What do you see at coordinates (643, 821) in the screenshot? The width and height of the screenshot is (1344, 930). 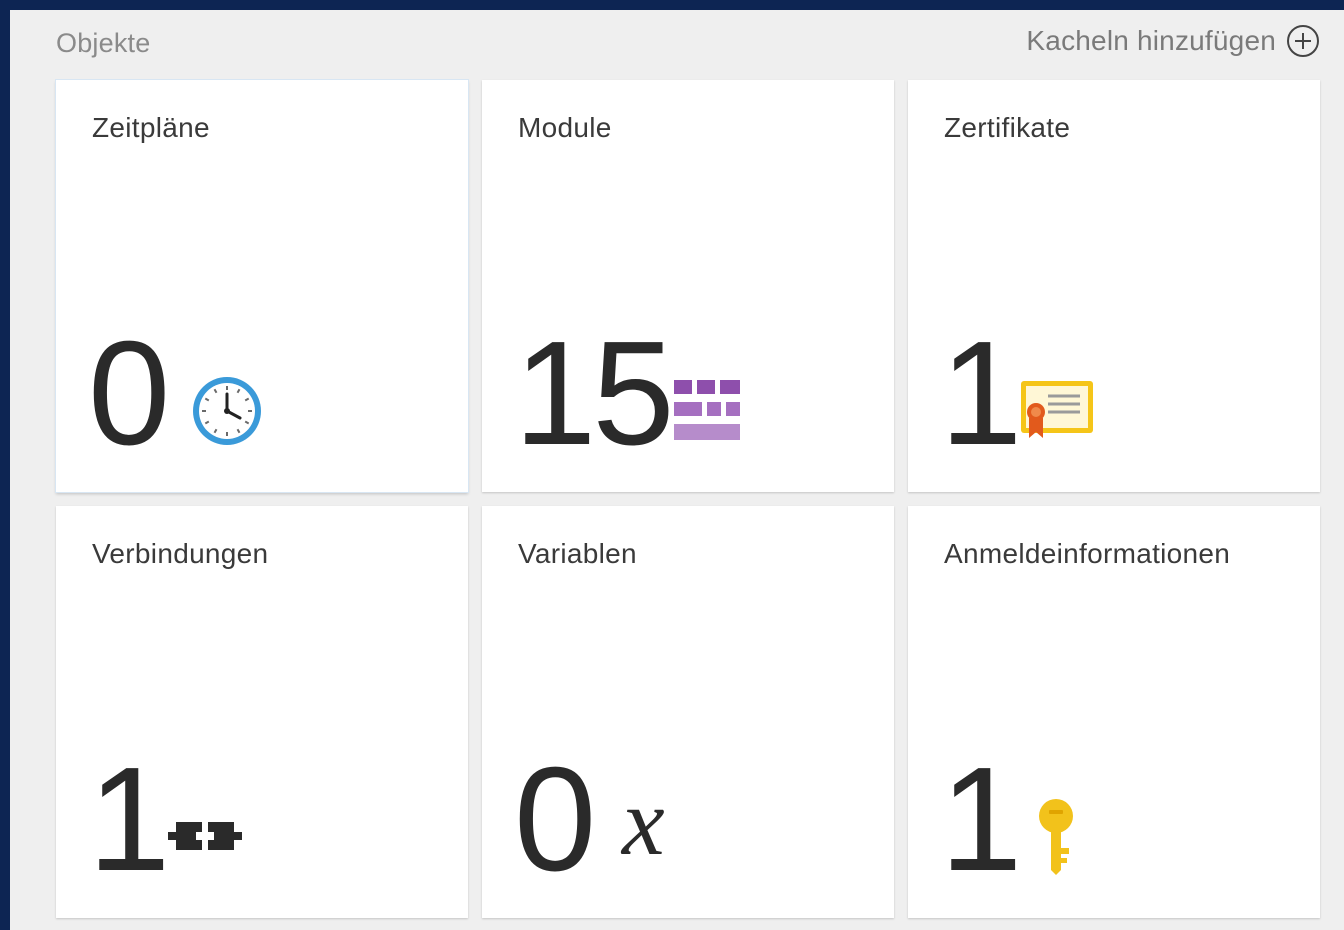 I see `variable-icon: x` at bounding box center [643, 821].